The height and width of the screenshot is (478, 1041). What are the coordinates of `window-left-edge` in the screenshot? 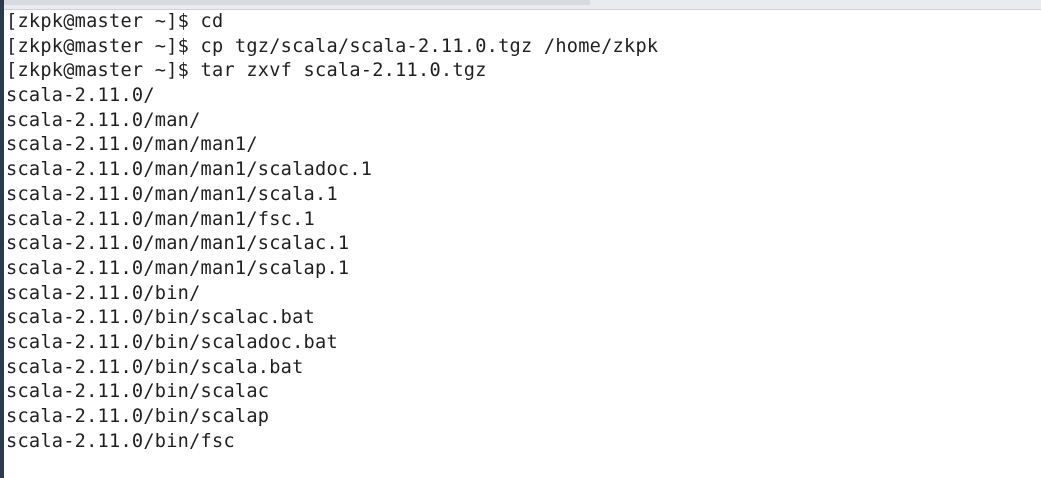 It's located at (2, 239).